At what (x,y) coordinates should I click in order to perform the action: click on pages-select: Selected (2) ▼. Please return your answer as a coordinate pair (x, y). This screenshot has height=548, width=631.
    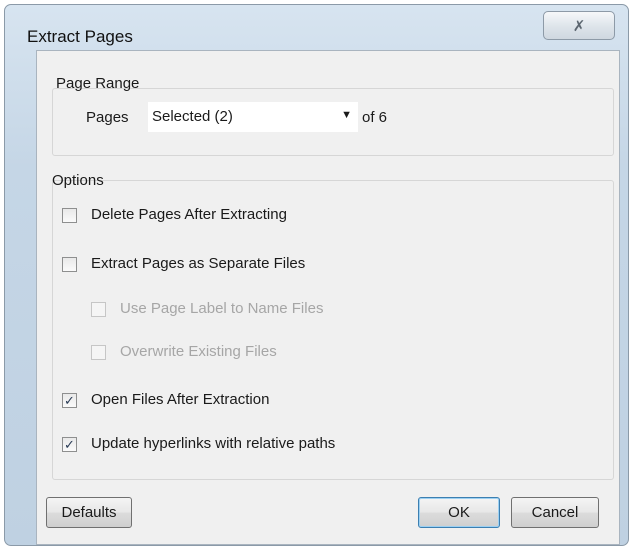
    Looking at the image, I should click on (253, 117).